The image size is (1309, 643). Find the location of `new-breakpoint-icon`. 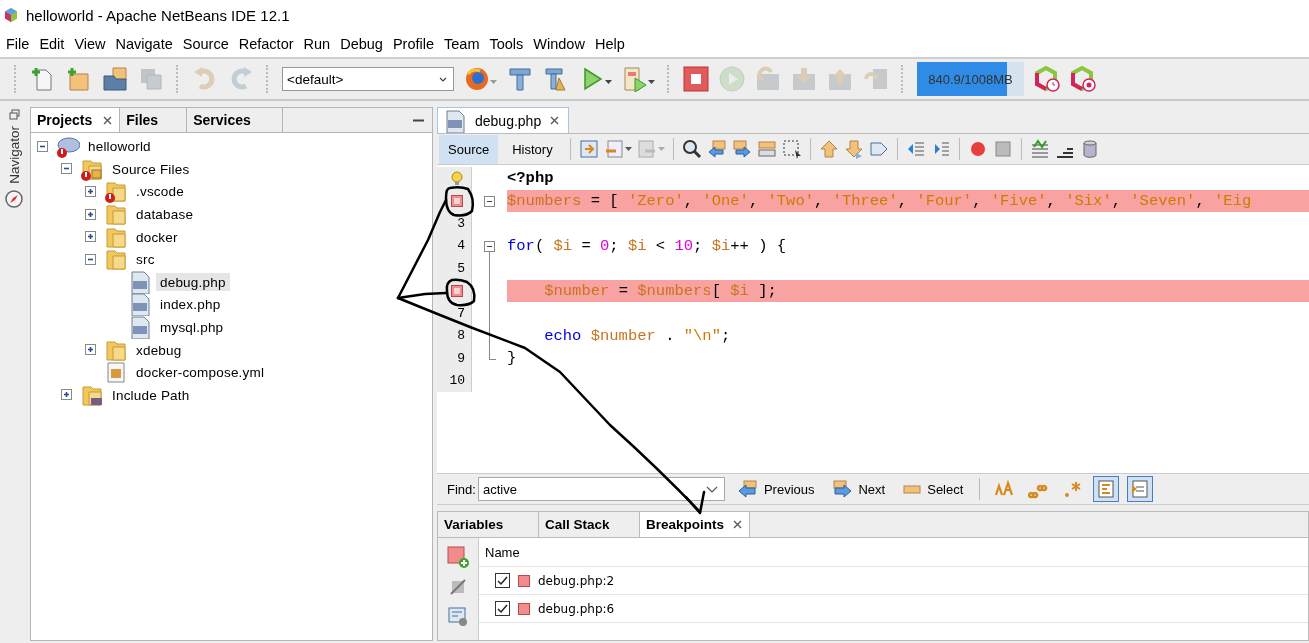

new-breakpoint-icon is located at coordinates (458, 557).